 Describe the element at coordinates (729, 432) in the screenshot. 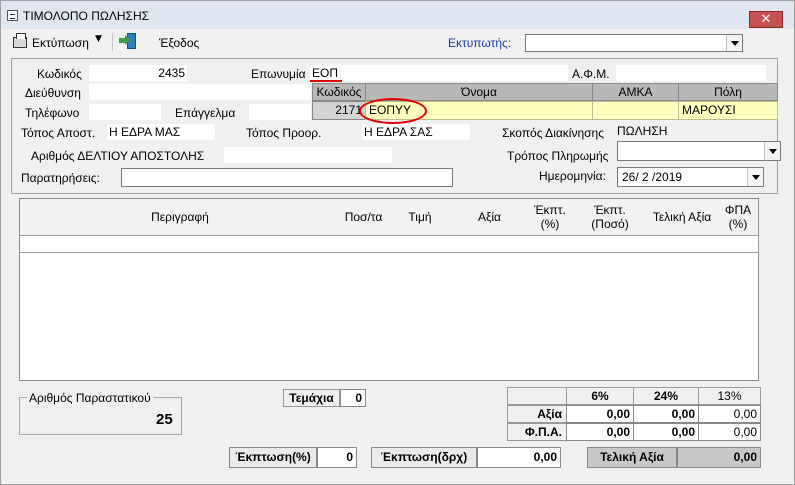

I see `vat-amount-3: 0,00` at that location.